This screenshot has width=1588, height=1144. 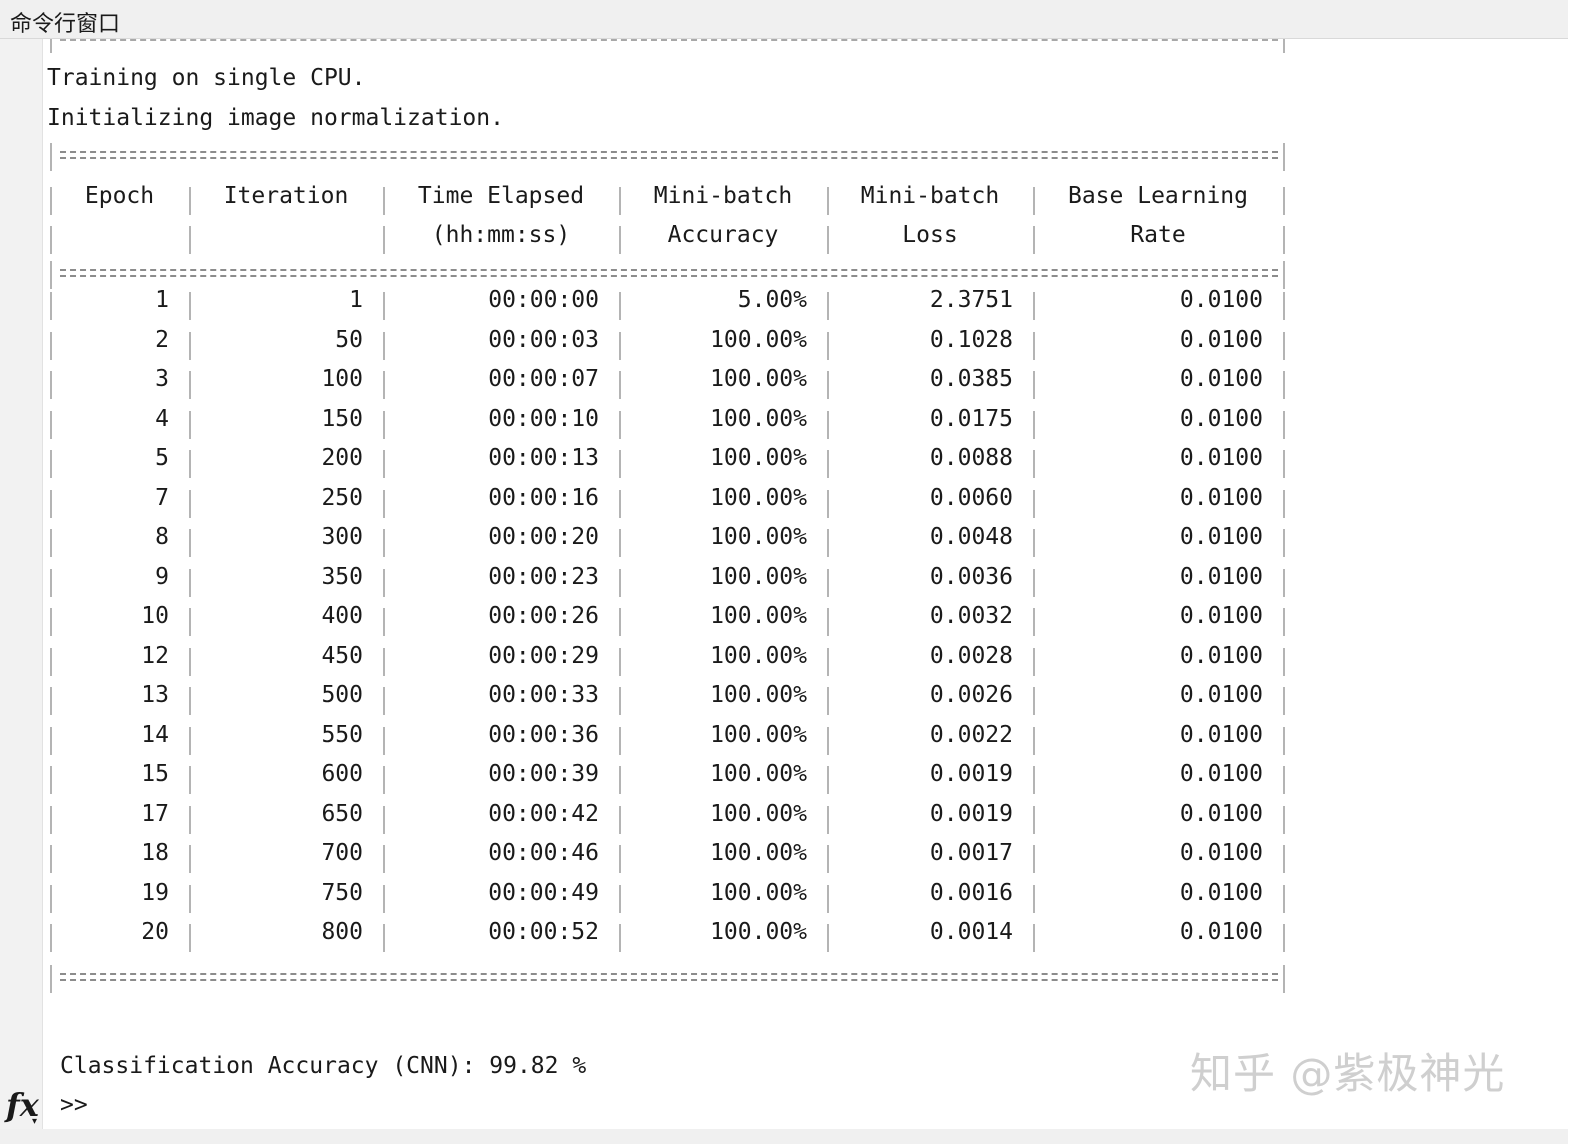 What do you see at coordinates (162, 300) in the screenshot?
I see `cell-epoch: 1` at bounding box center [162, 300].